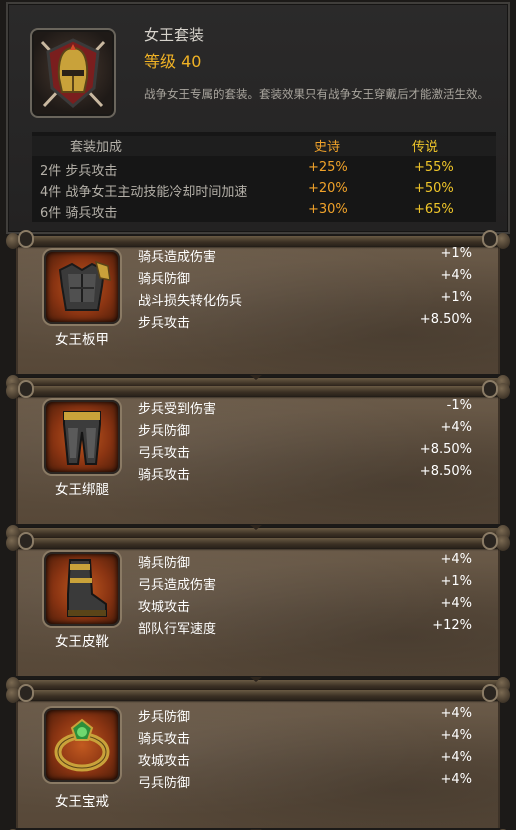 Image resolution: width=516 pixels, height=830 pixels. I want to click on bonus-legendary-value: +50%, so click(434, 188).